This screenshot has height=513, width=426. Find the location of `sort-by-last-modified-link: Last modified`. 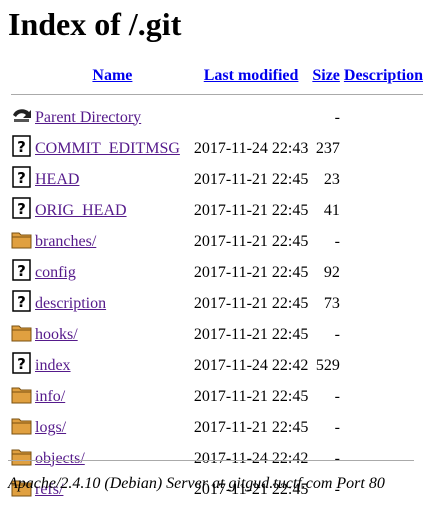

sort-by-last-modified-link: Last modified is located at coordinates (251, 75).